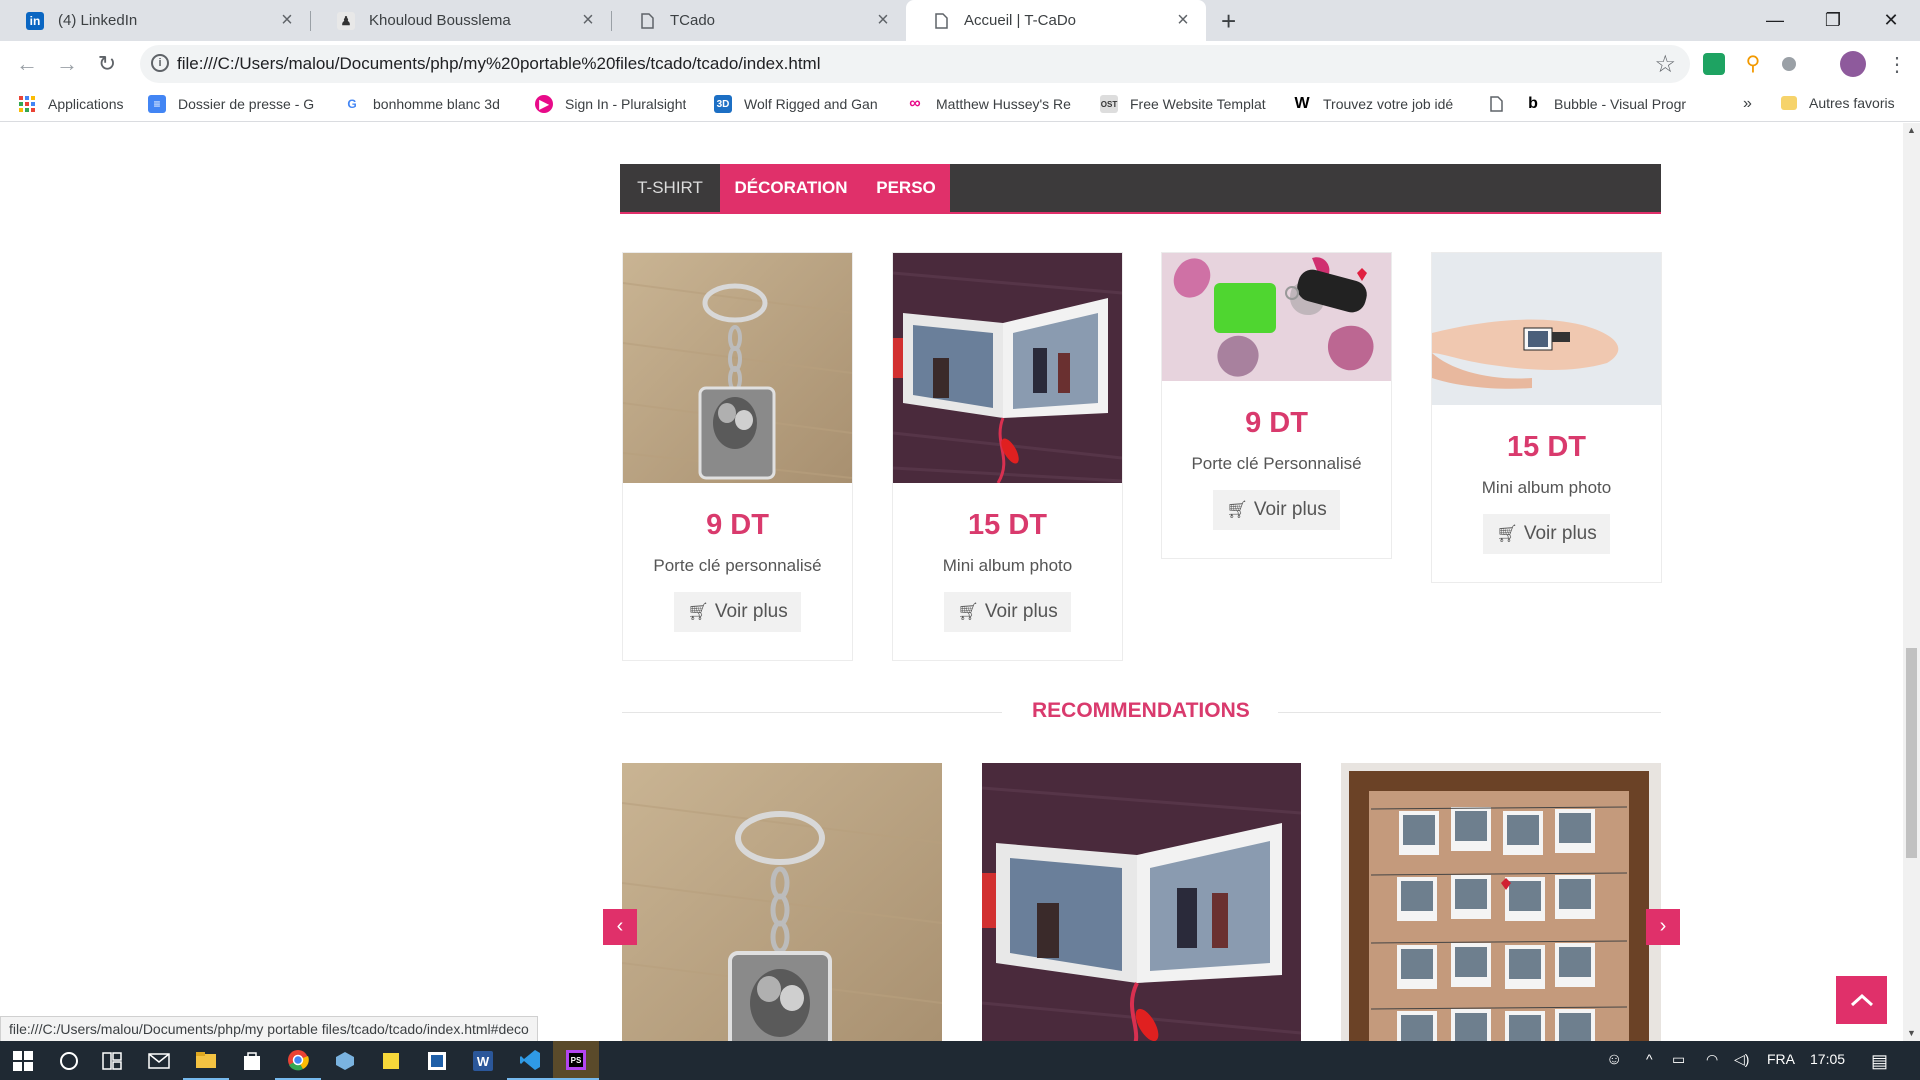  I want to click on back-button: ←, so click(27, 64).